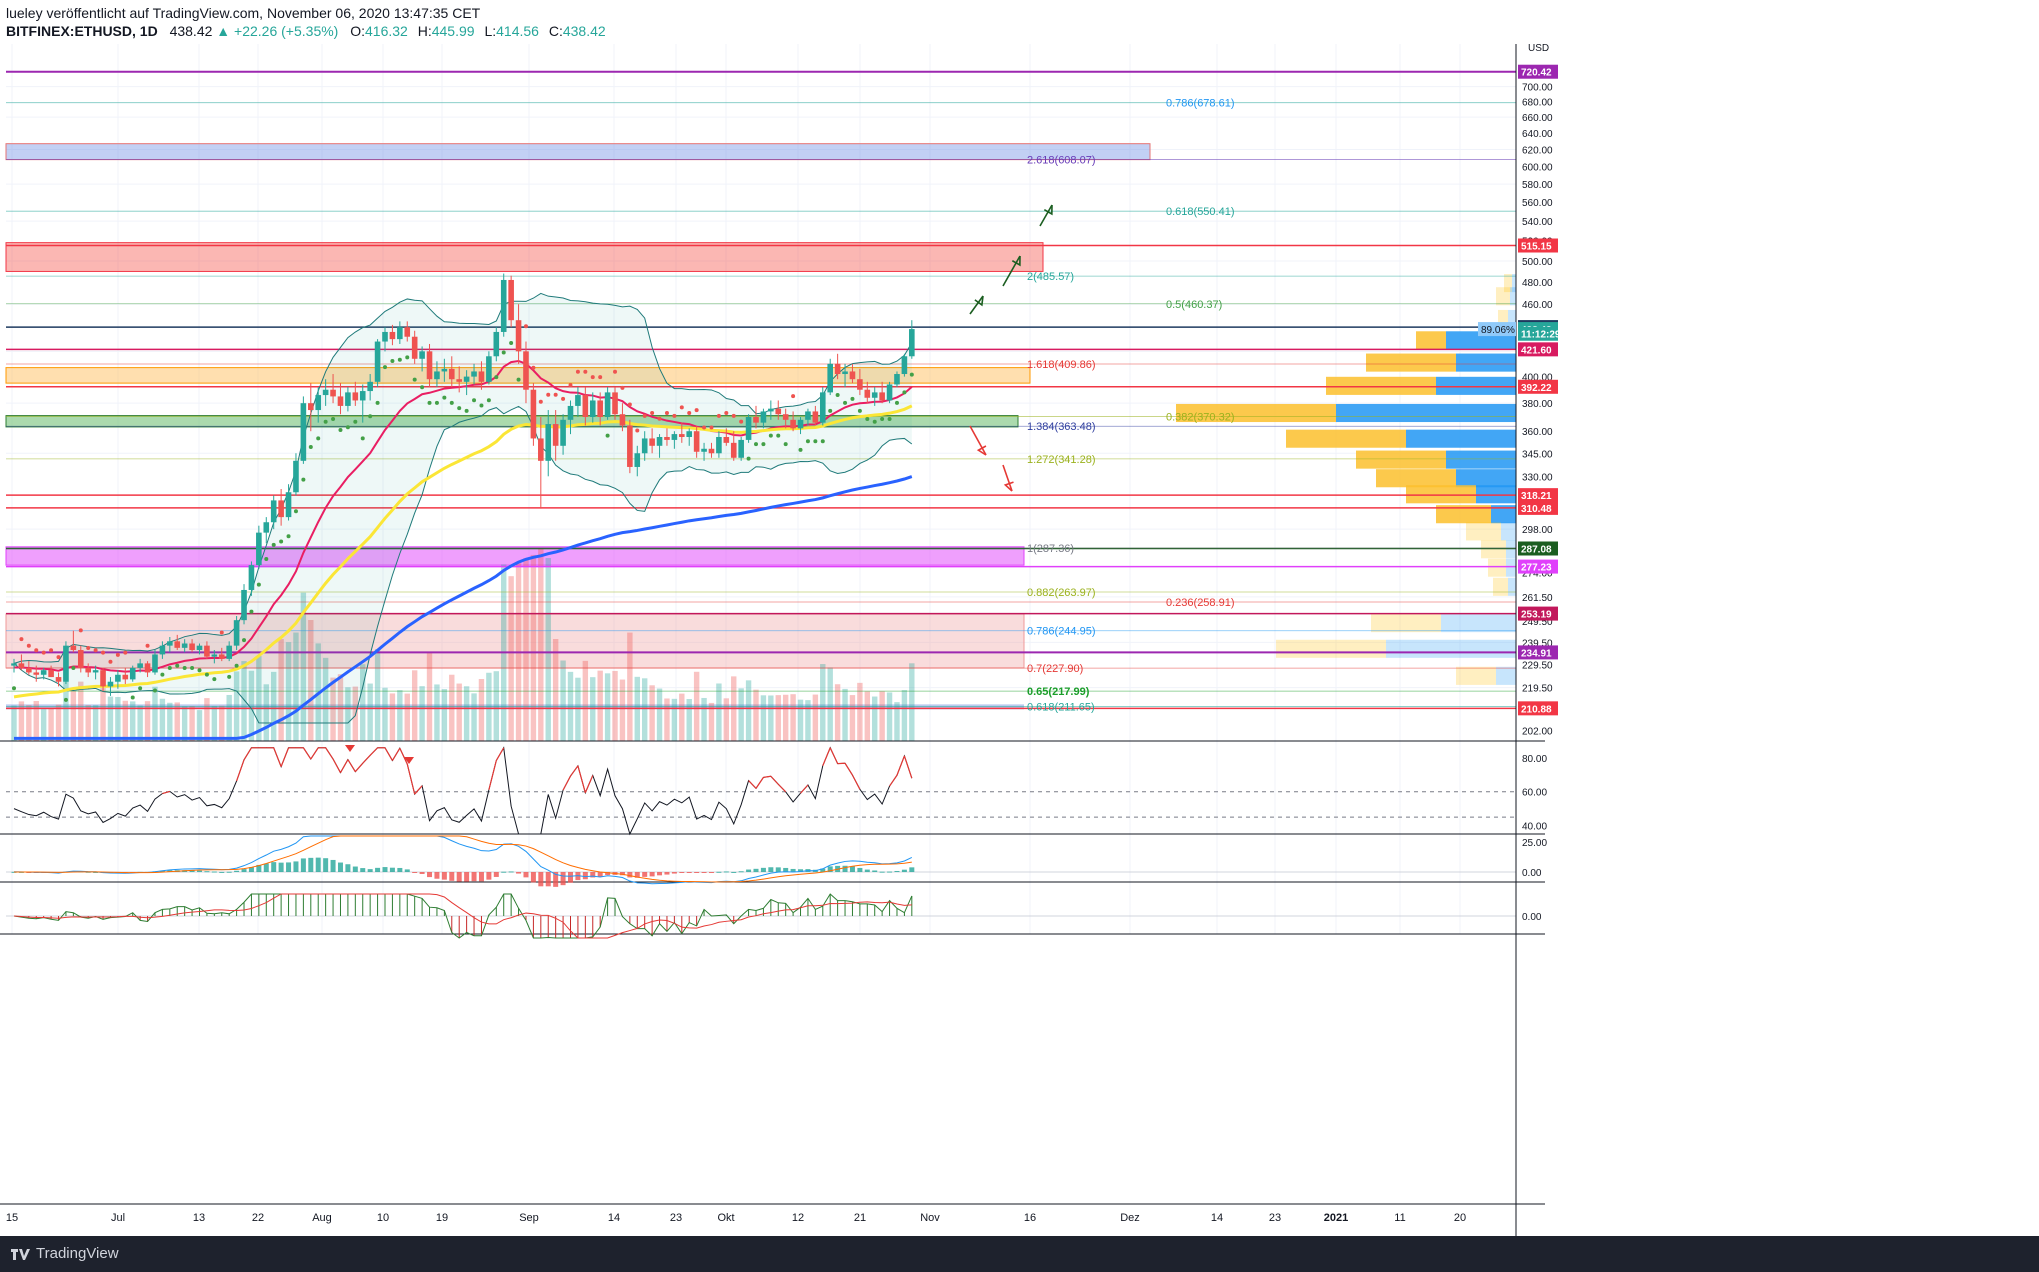  Describe the element at coordinates (1534, 759) in the screenshot. I see `rsi-level-label: 80.00` at that location.